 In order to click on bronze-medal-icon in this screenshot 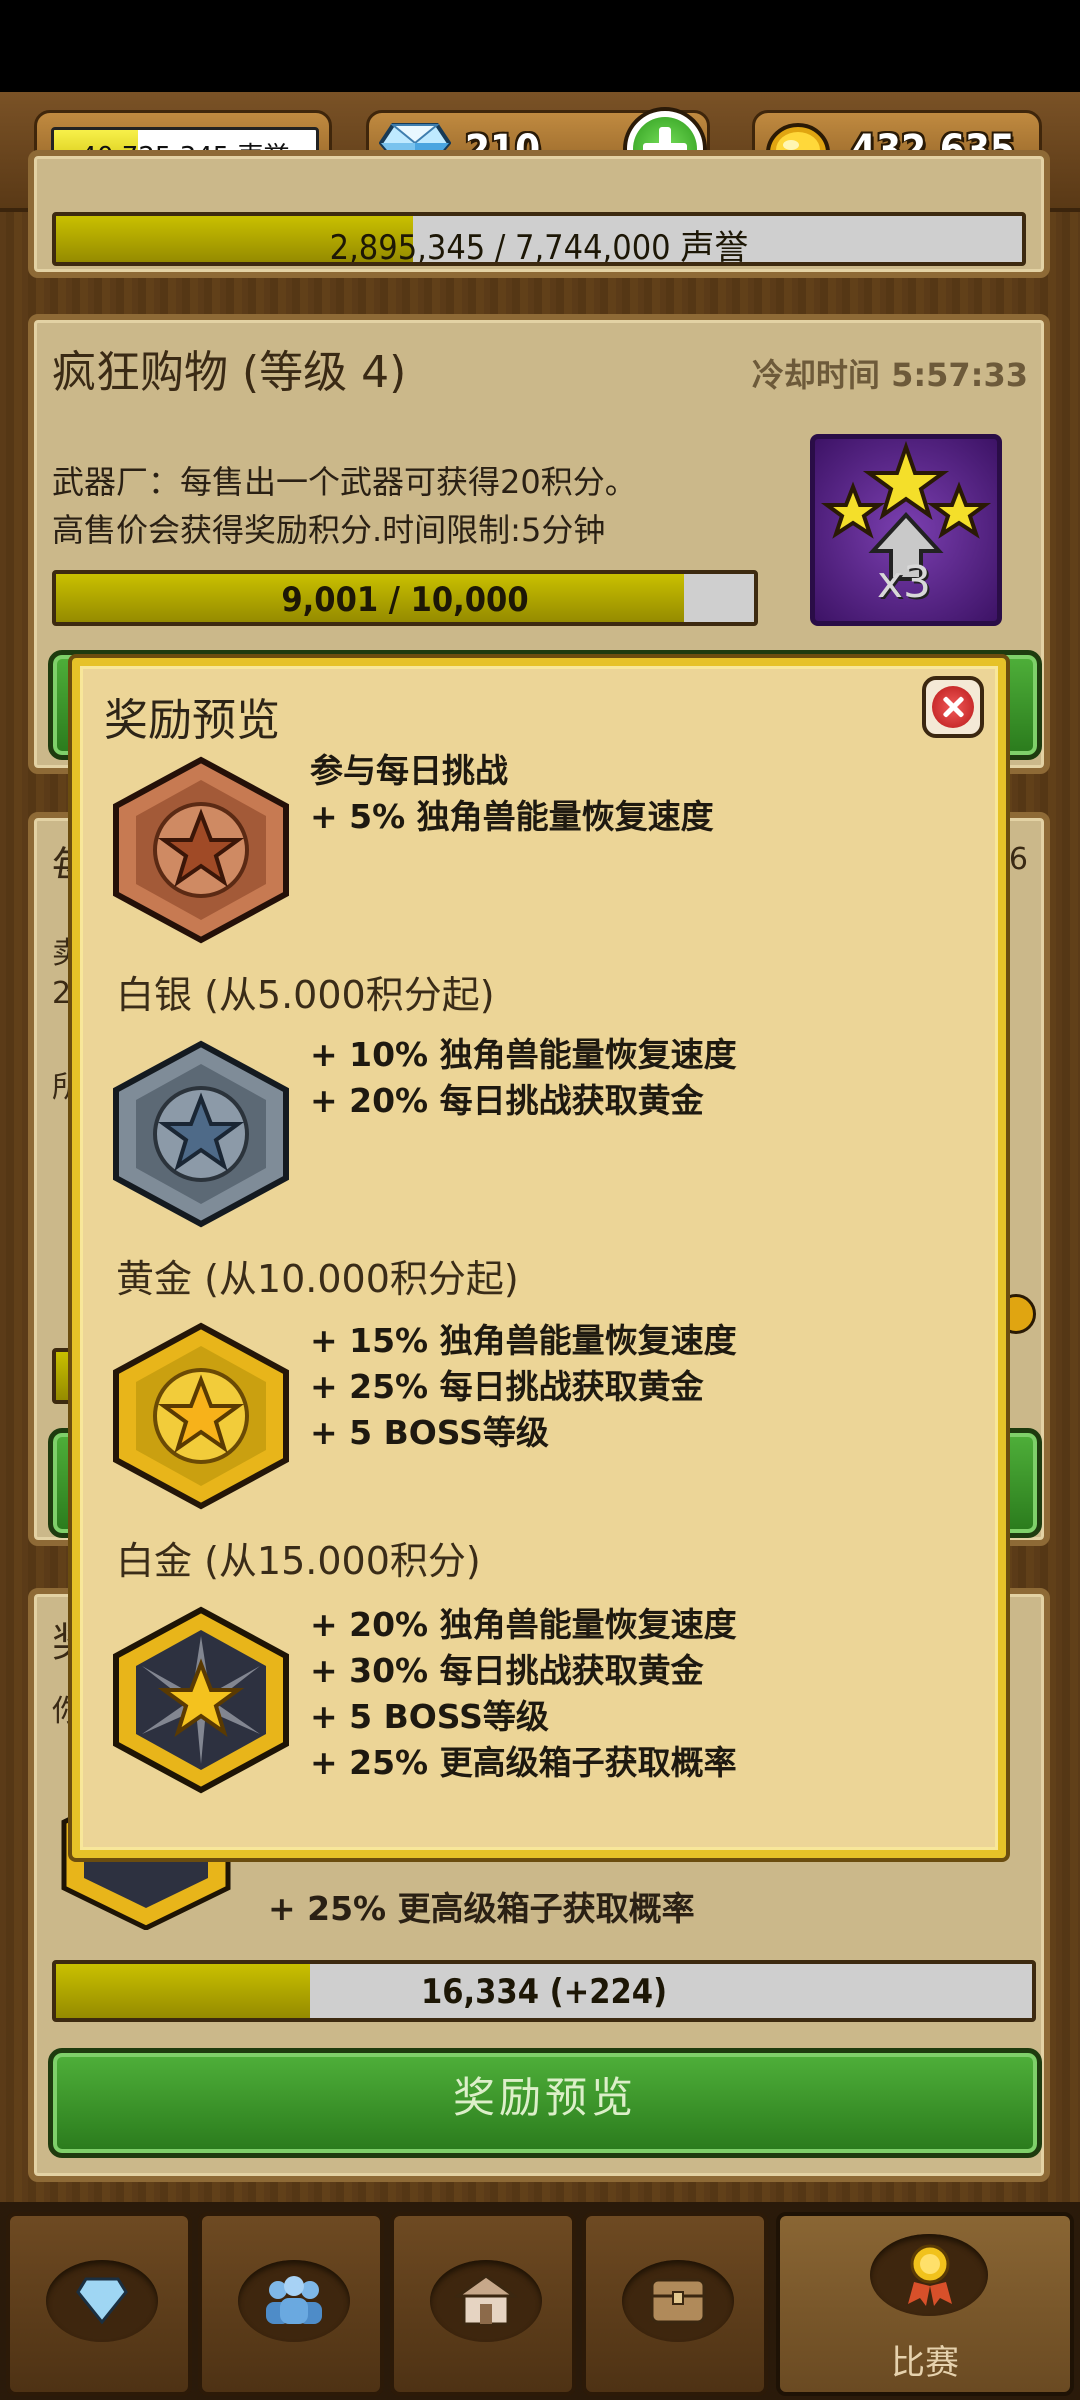, I will do `click(201, 850)`.